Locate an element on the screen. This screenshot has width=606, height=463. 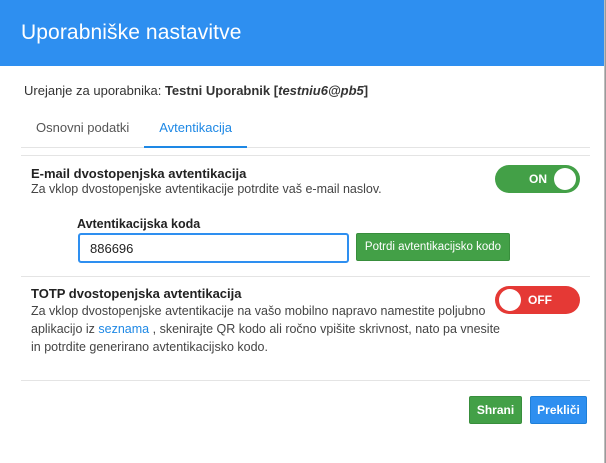
save-button: Shrani is located at coordinates (495, 410).